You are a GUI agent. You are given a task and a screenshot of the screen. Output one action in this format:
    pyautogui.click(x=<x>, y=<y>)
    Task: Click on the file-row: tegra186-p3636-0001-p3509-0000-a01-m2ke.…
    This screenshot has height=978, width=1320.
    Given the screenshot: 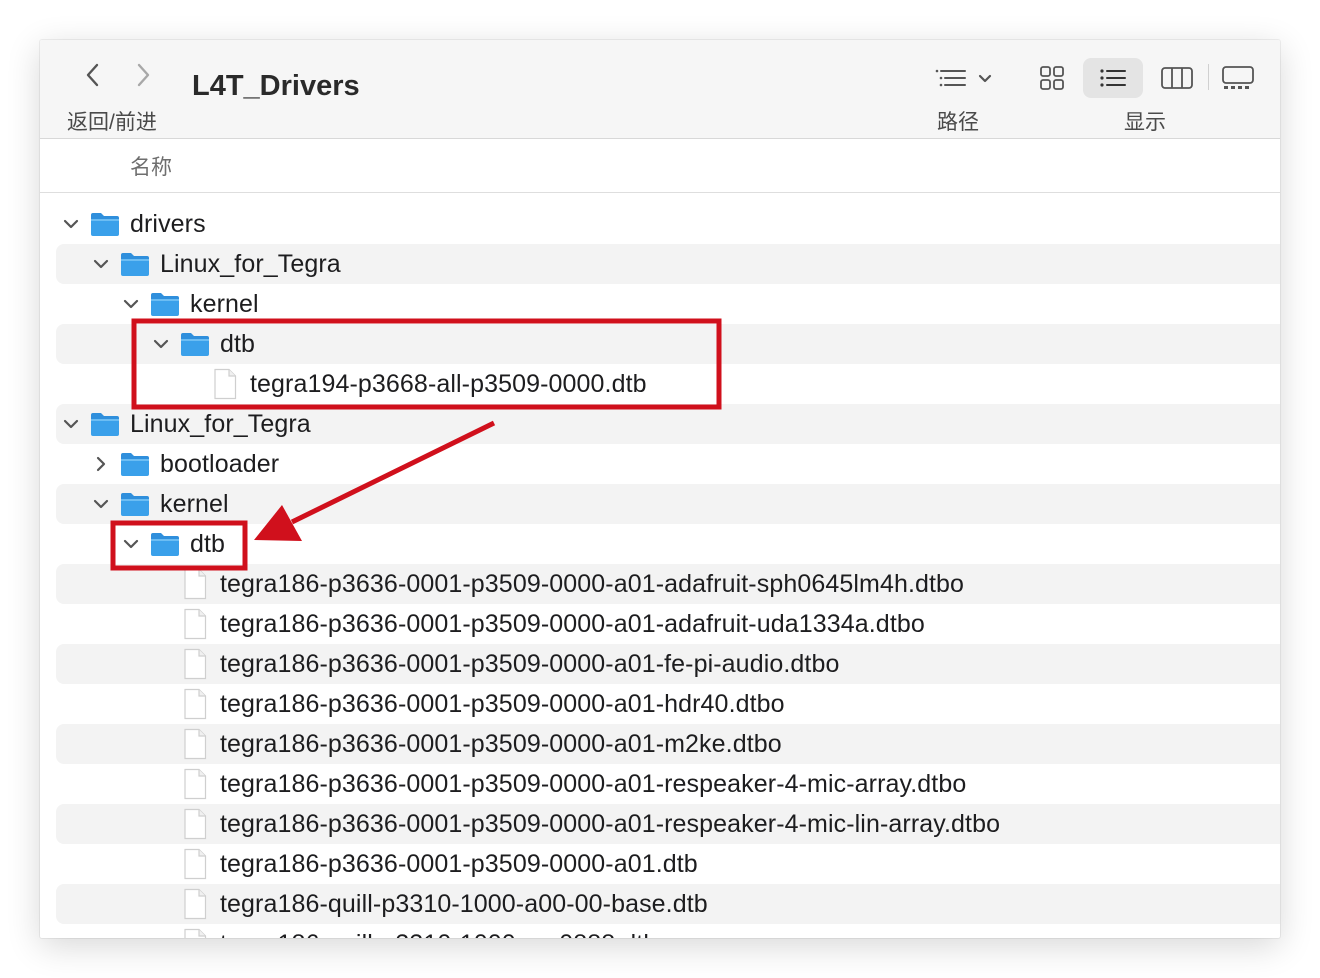 What is the action you would take?
    pyautogui.click(x=660, y=744)
    